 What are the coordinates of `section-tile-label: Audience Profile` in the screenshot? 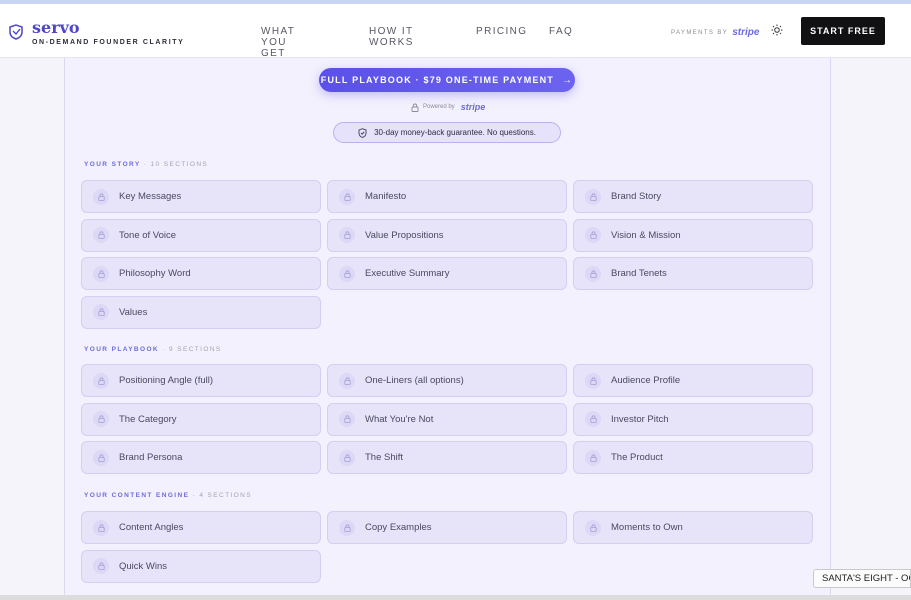 It's located at (646, 380).